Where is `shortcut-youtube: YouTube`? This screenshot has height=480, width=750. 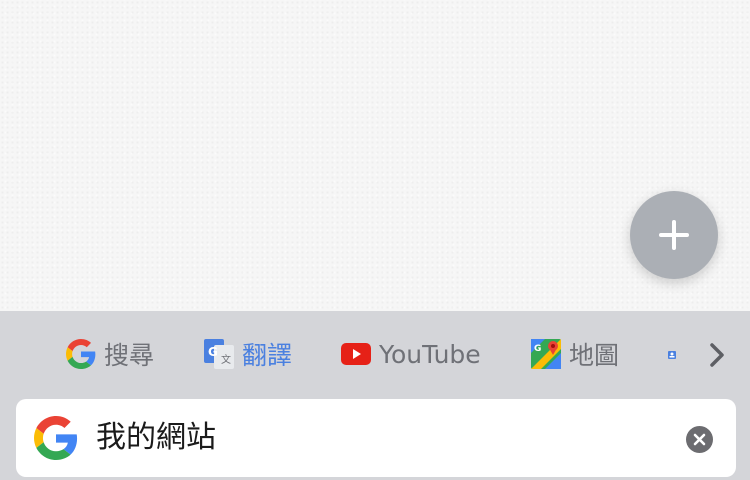
shortcut-youtube: YouTube is located at coordinates (411, 354).